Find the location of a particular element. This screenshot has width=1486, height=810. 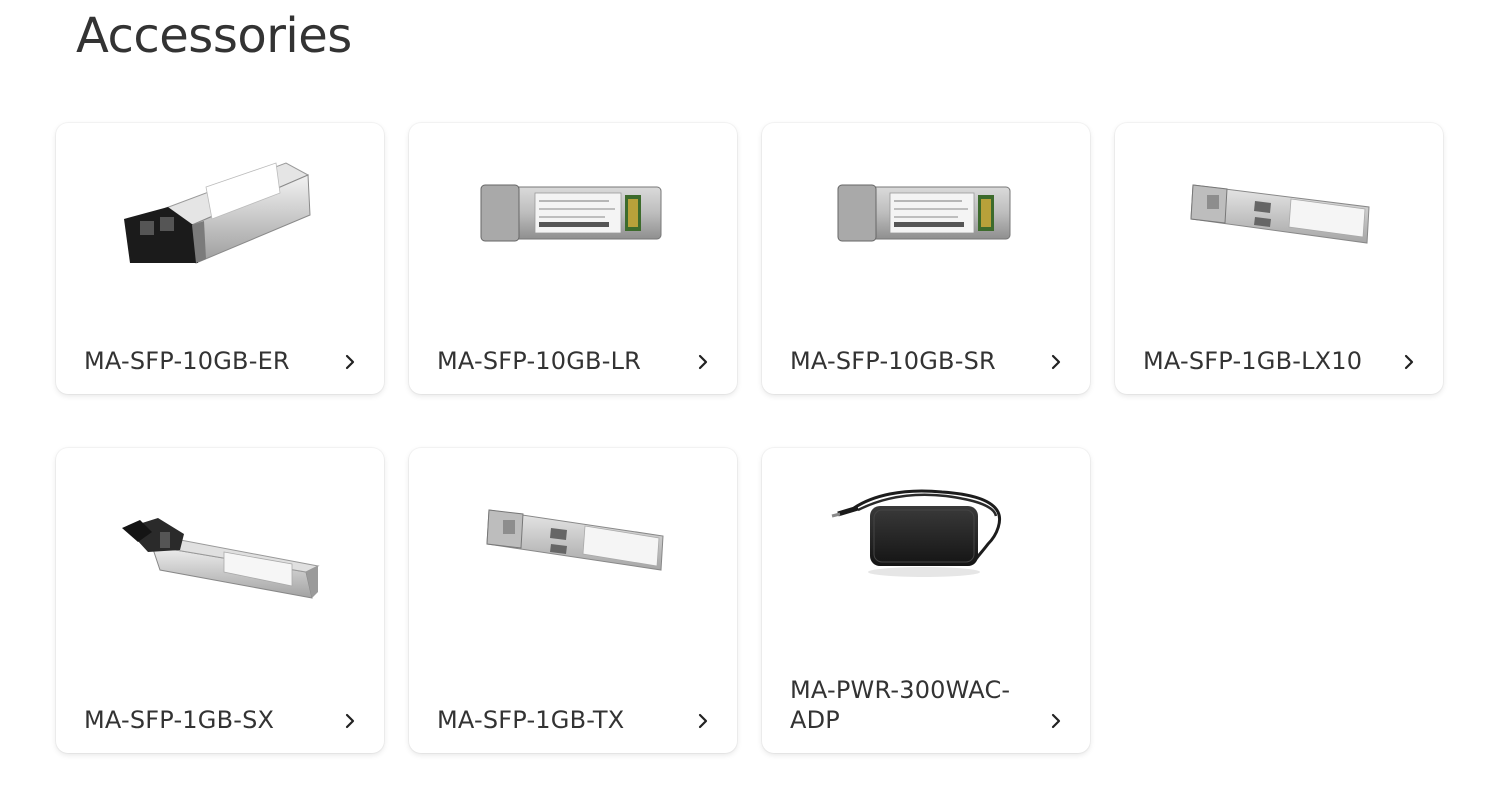

product-name: MA-SFP-1GB-TX is located at coordinates (531, 720).